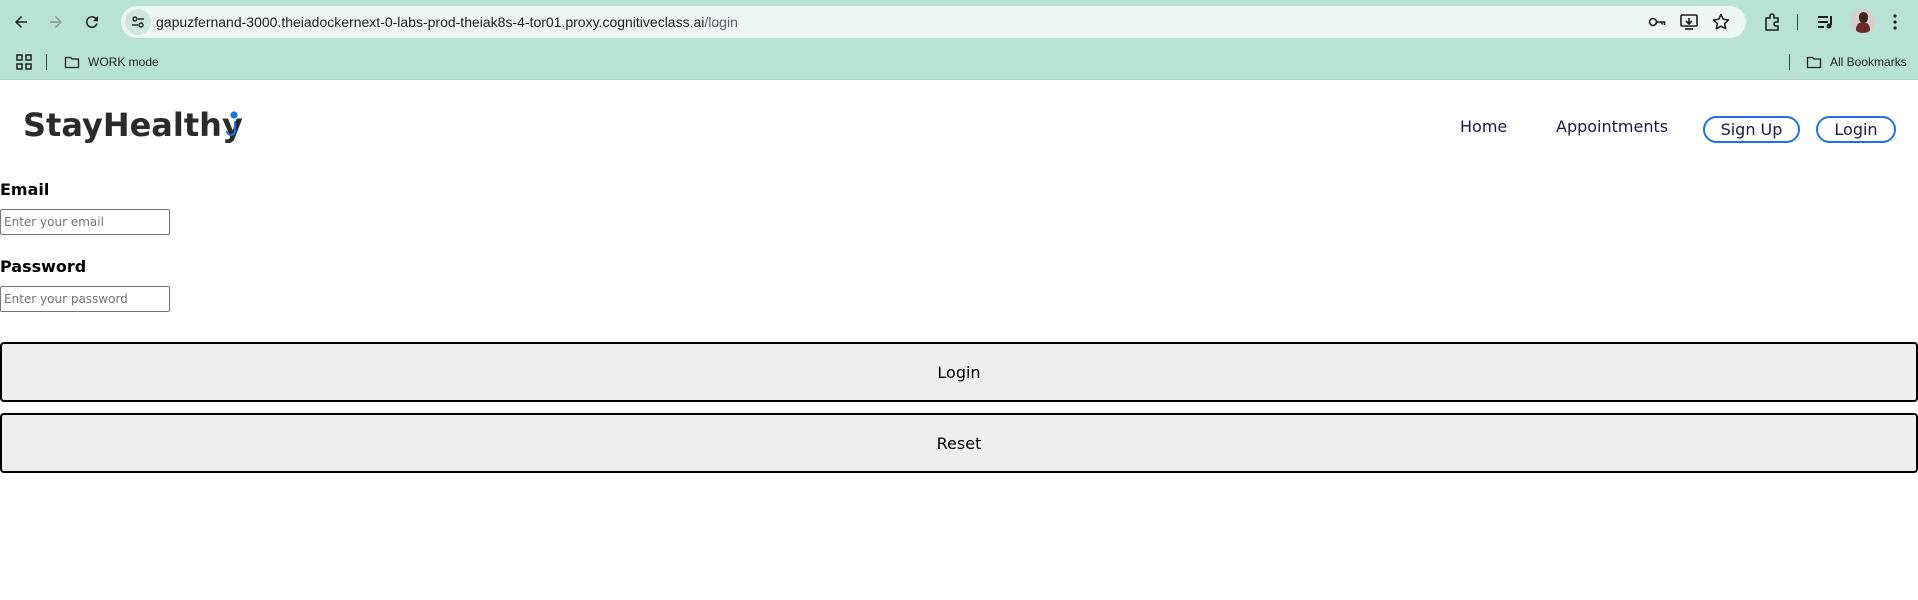  I want to click on site-settings-icon, so click(138, 22).